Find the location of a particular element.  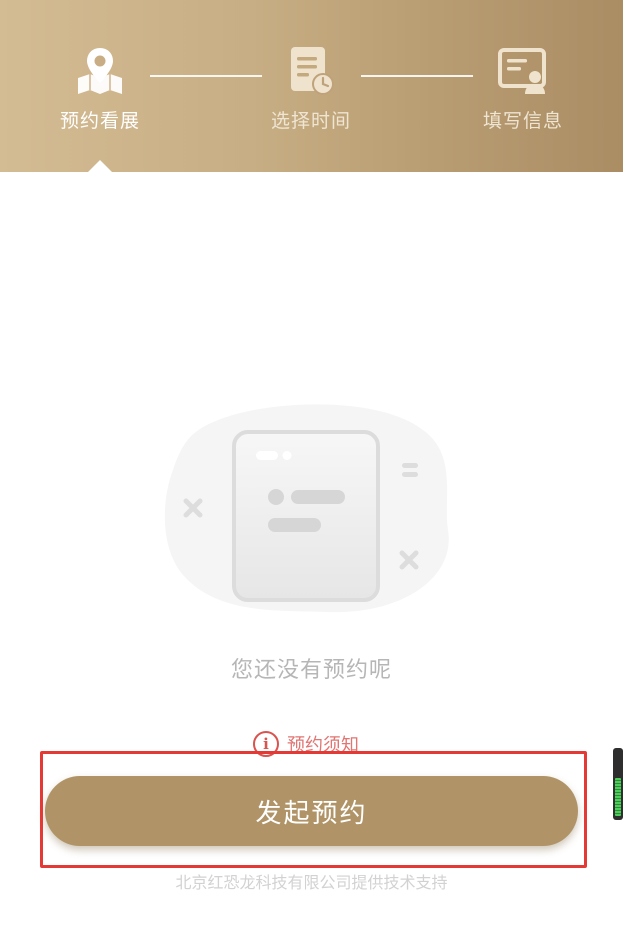

side-scroll-indicator is located at coordinates (618, 784).